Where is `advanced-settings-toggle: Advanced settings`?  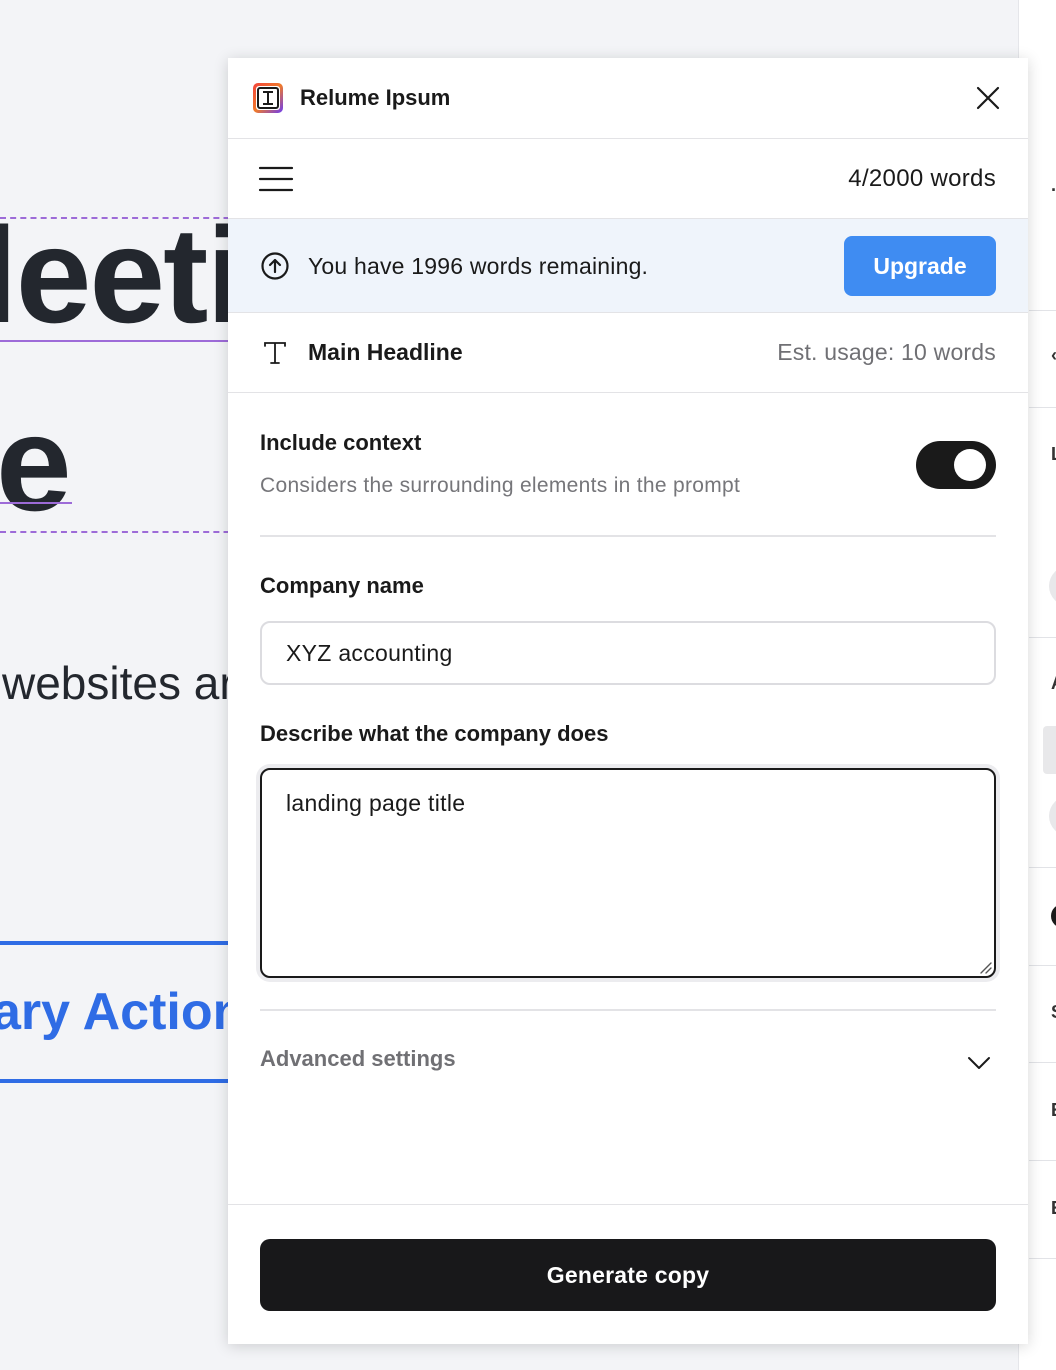
advanced-settings-toggle: Advanced settings is located at coordinates (628, 1062).